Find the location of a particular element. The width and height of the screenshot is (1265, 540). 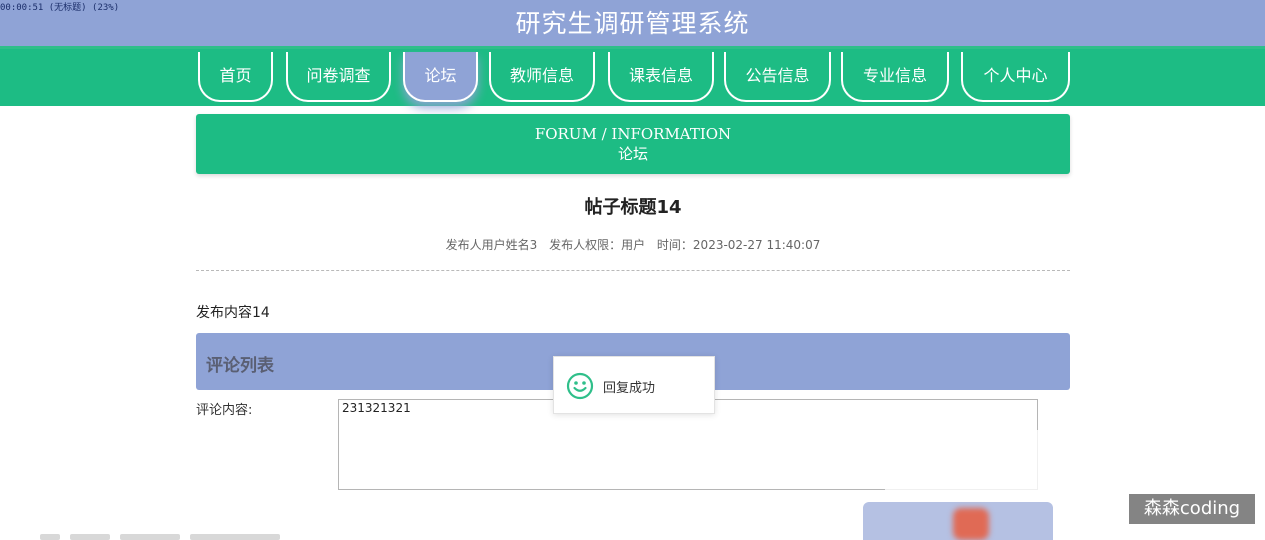

banner-english-title: FORUM / INFORMATION is located at coordinates (633, 134).